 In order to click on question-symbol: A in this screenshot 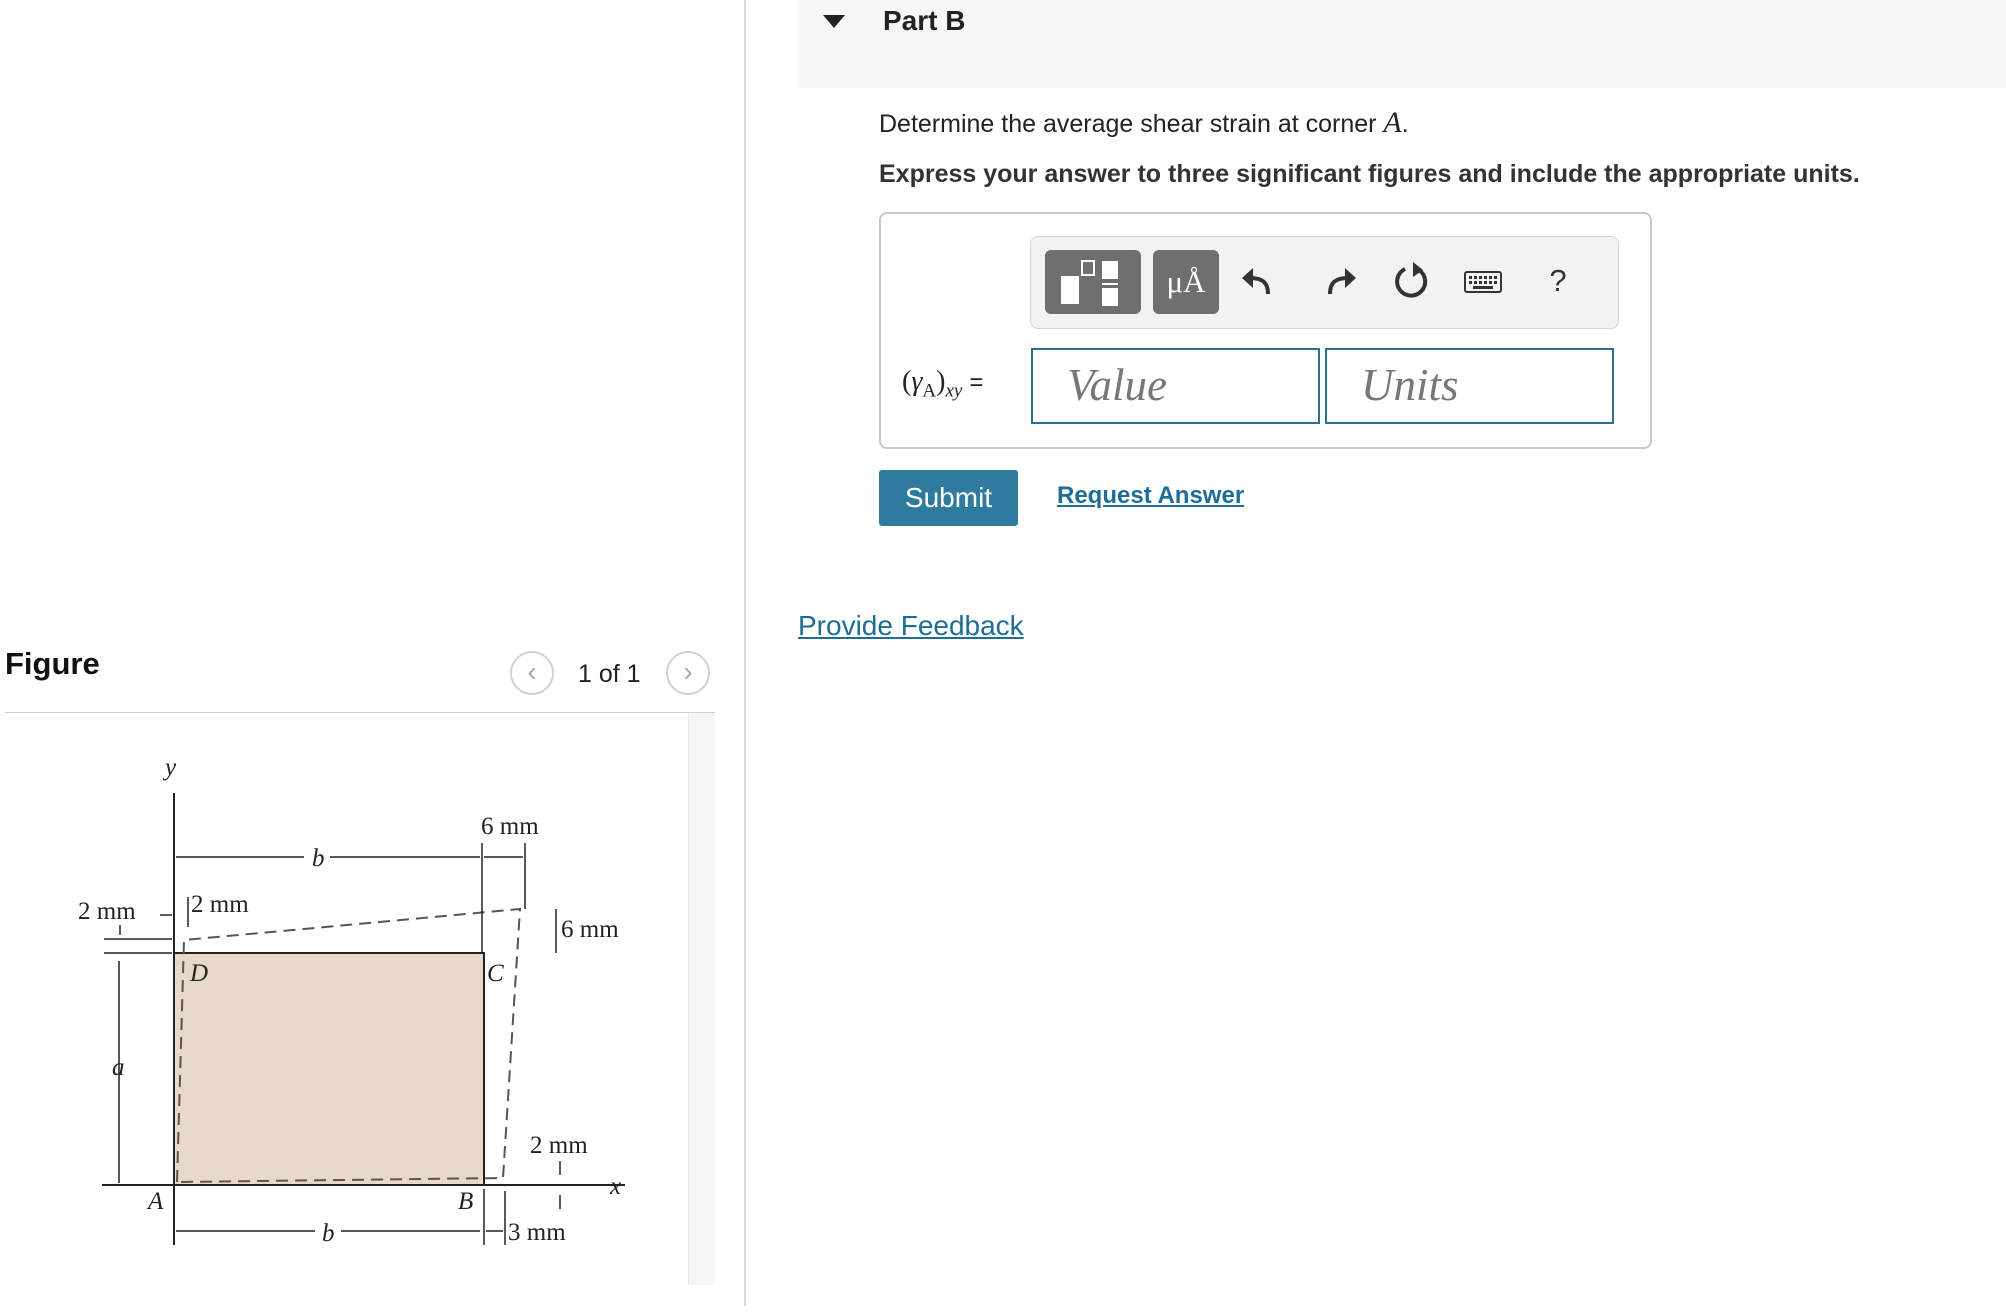, I will do `click(1392, 122)`.